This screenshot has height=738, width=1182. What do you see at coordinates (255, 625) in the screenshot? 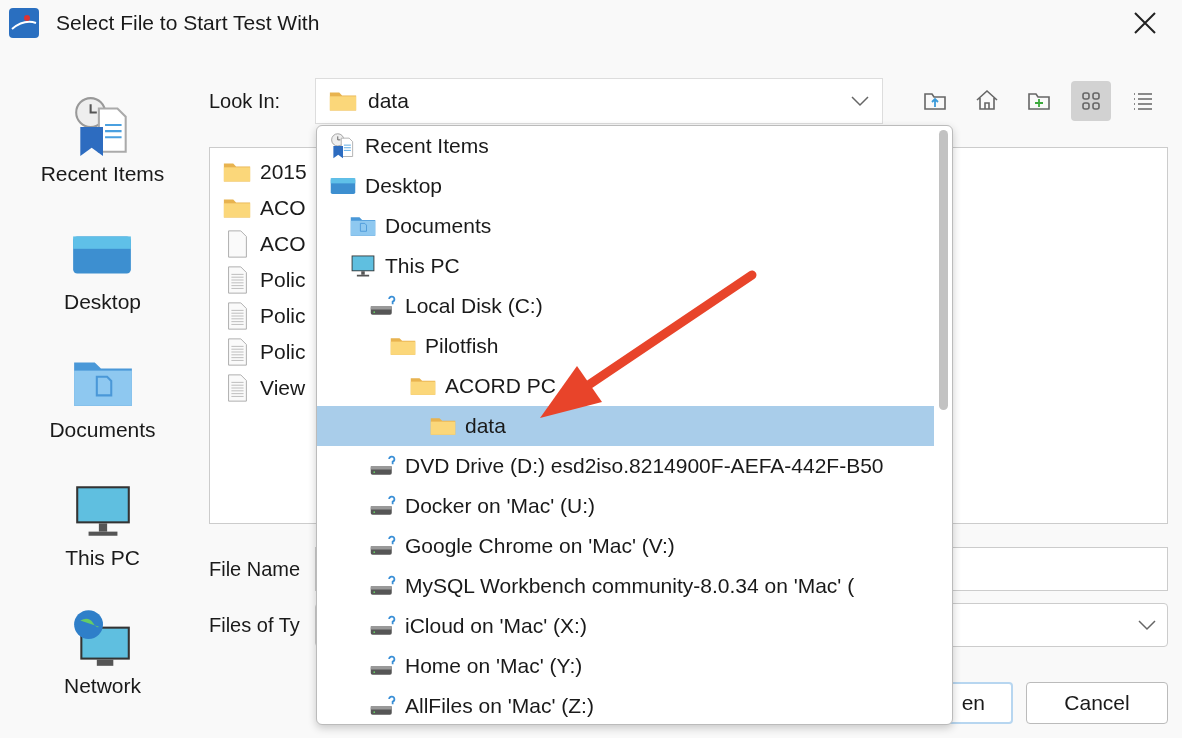
I see `file-type-label: Files of Ty` at bounding box center [255, 625].